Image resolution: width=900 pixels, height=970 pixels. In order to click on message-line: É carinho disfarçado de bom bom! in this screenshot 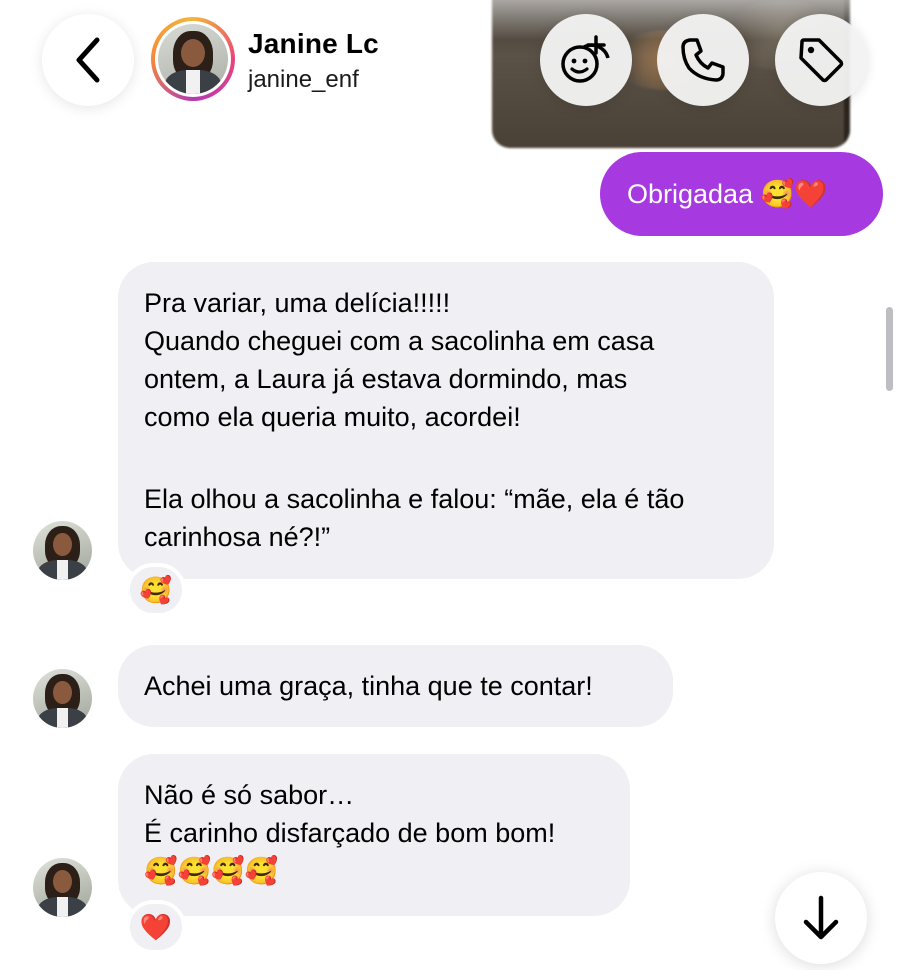, I will do `click(350, 833)`.